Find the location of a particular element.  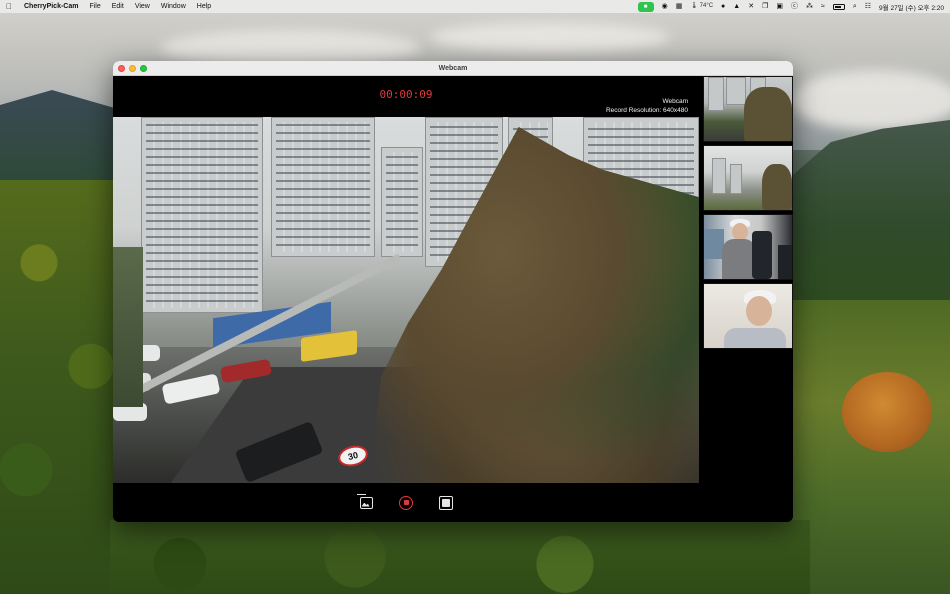

camera-thumbnail-street-wide is located at coordinates (748, 178).